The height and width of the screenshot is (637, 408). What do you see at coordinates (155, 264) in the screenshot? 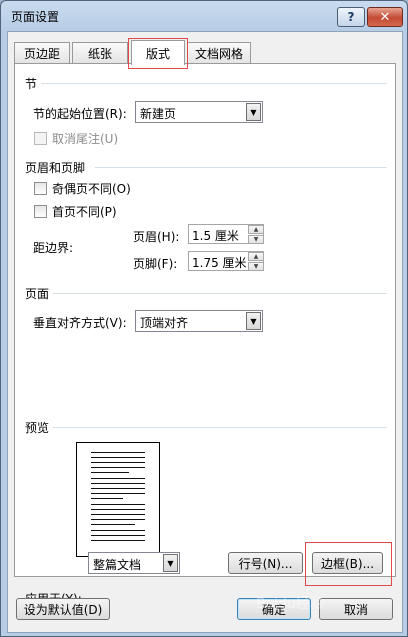
I see `footer-distance-label: 页脚(F):` at bounding box center [155, 264].